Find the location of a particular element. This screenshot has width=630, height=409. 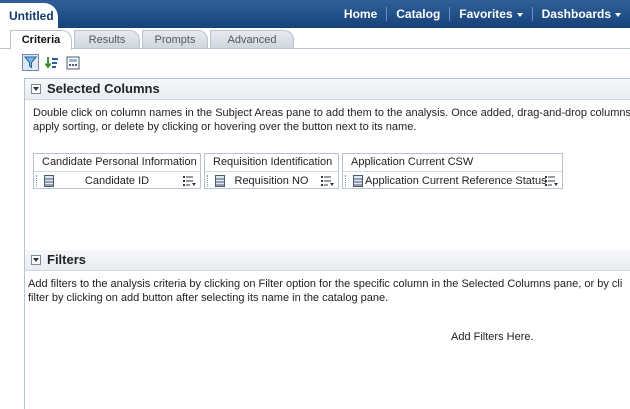

column-category-label: Requisition Identification is located at coordinates (271, 163).